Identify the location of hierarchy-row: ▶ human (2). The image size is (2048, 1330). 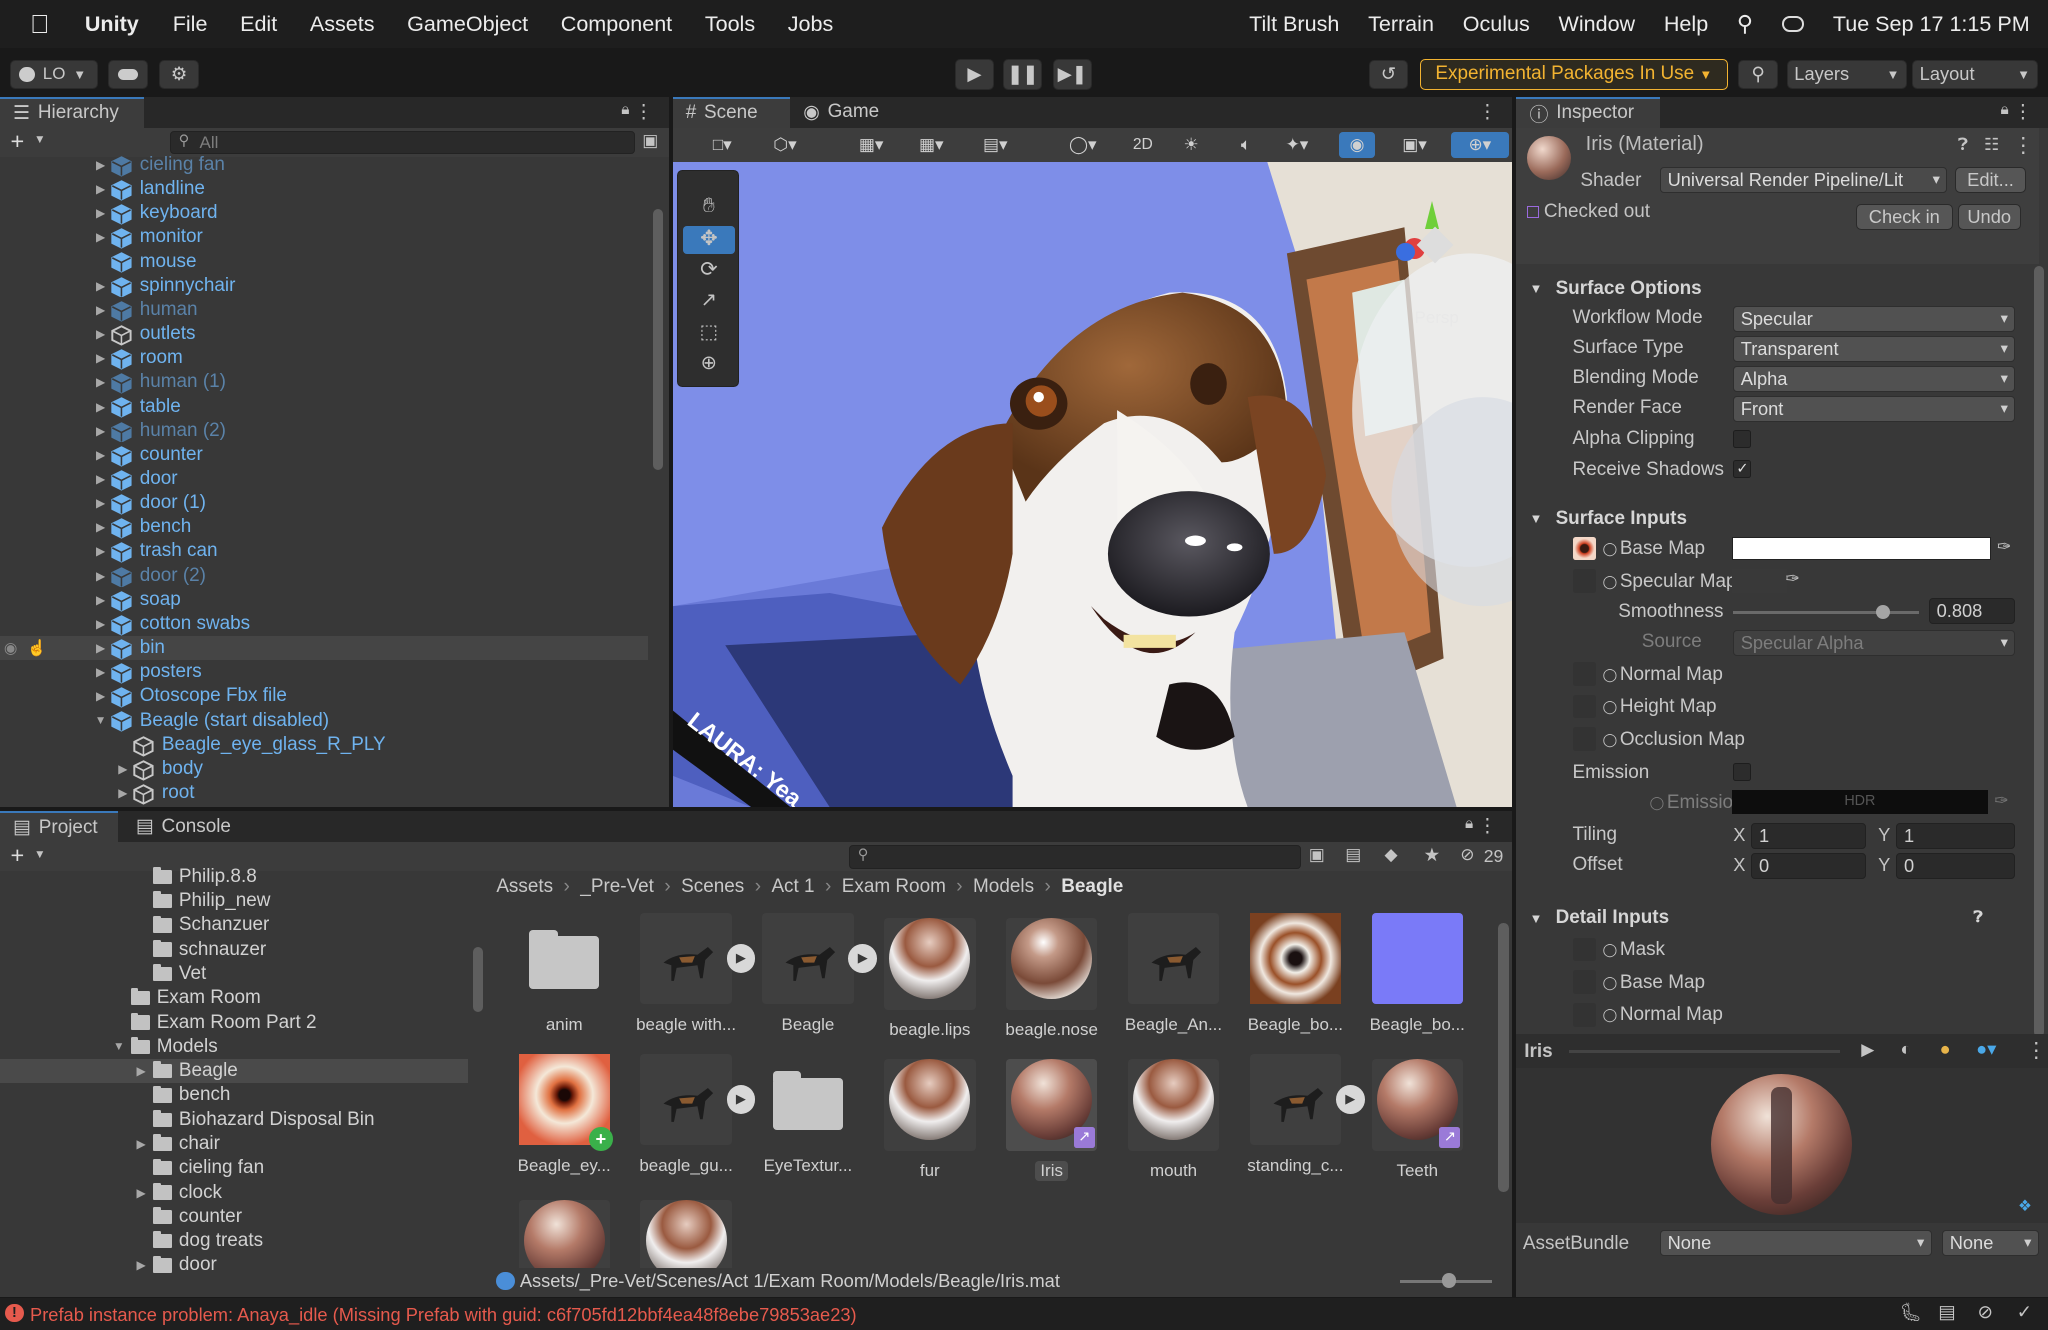
(324, 431).